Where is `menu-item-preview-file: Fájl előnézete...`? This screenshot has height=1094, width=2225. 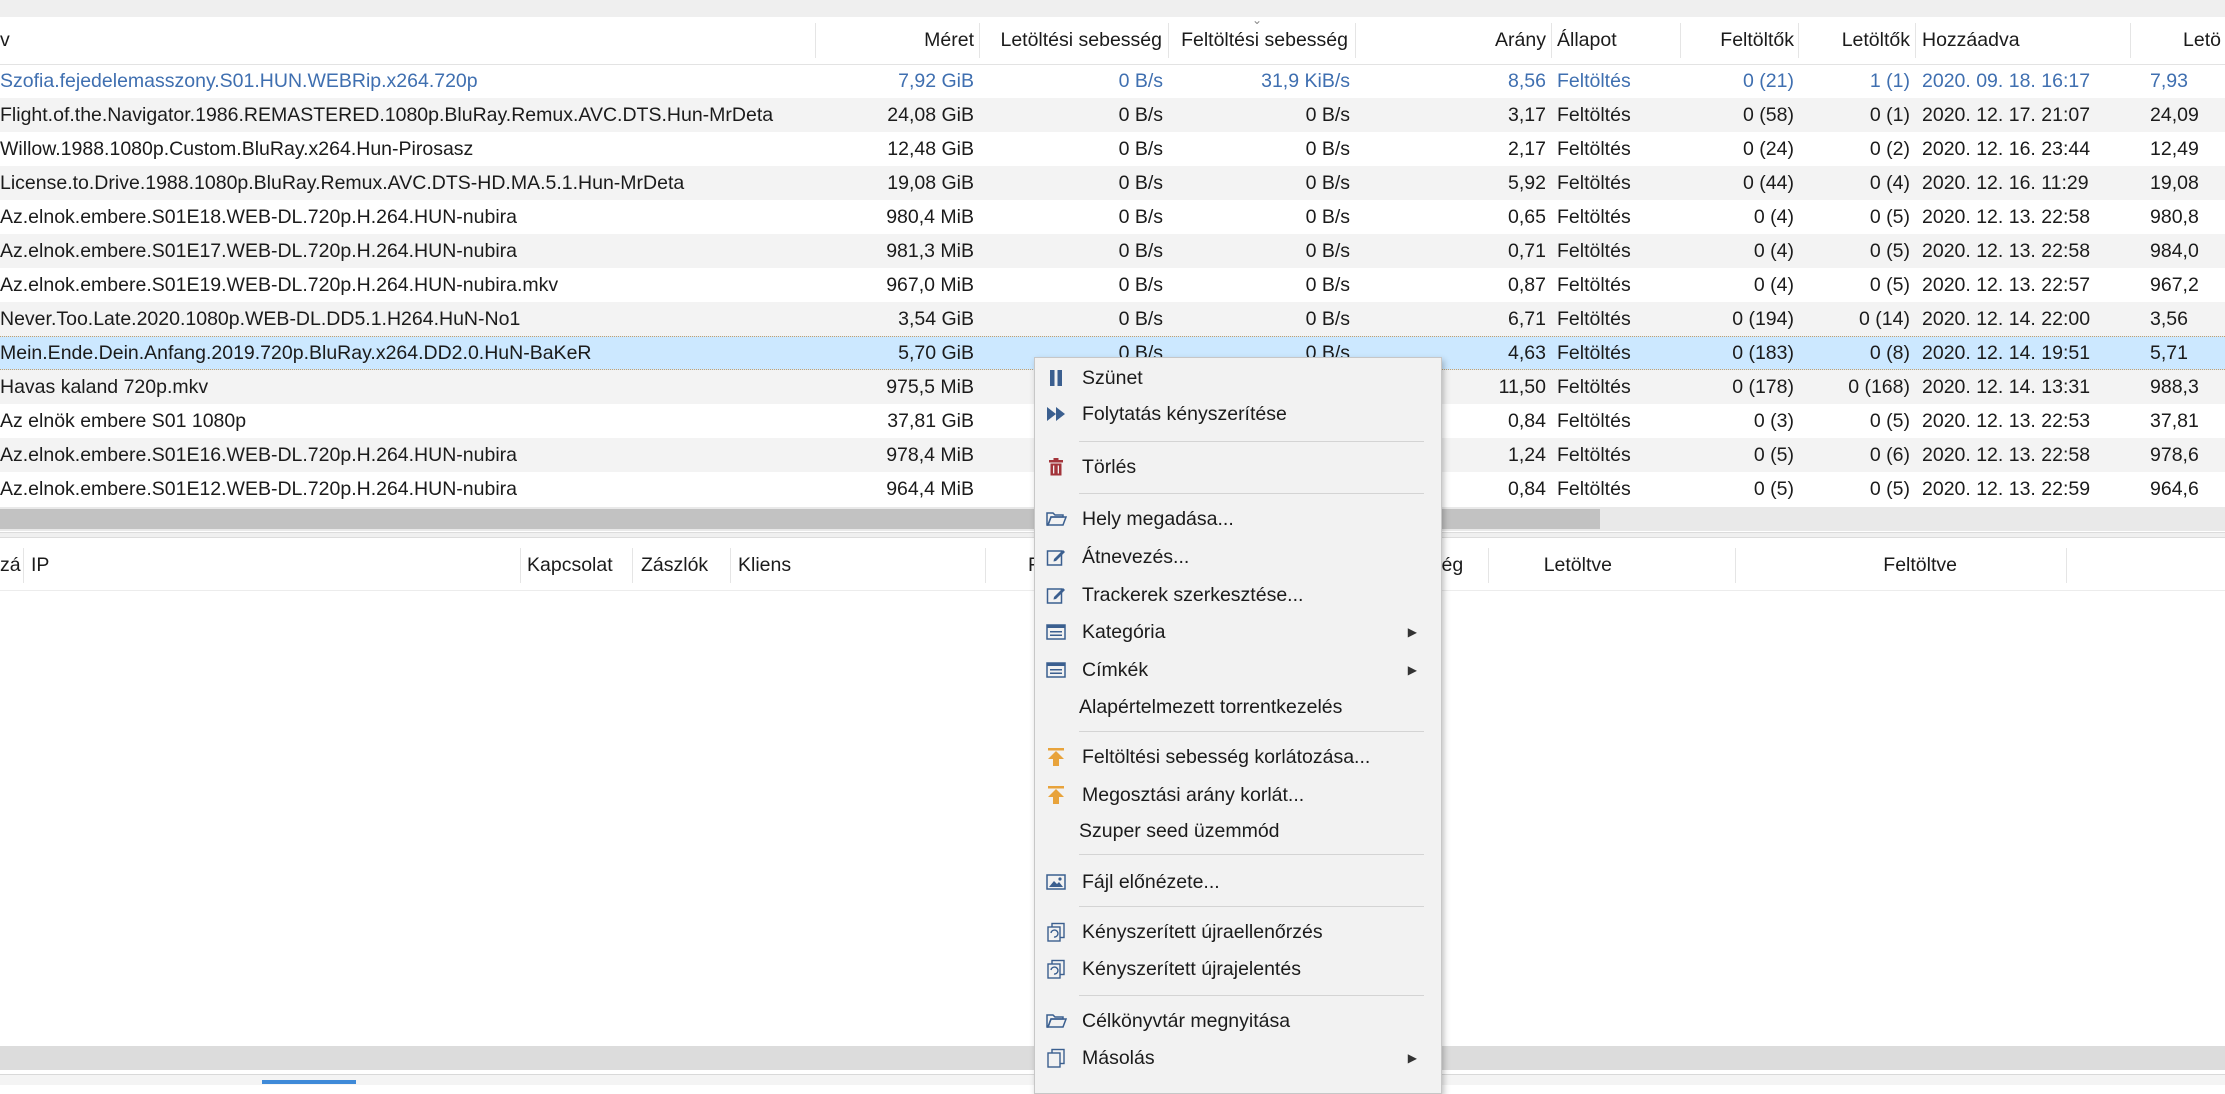
menu-item-preview-file: Fájl előnézete... is located at coordinates (1238, 882).